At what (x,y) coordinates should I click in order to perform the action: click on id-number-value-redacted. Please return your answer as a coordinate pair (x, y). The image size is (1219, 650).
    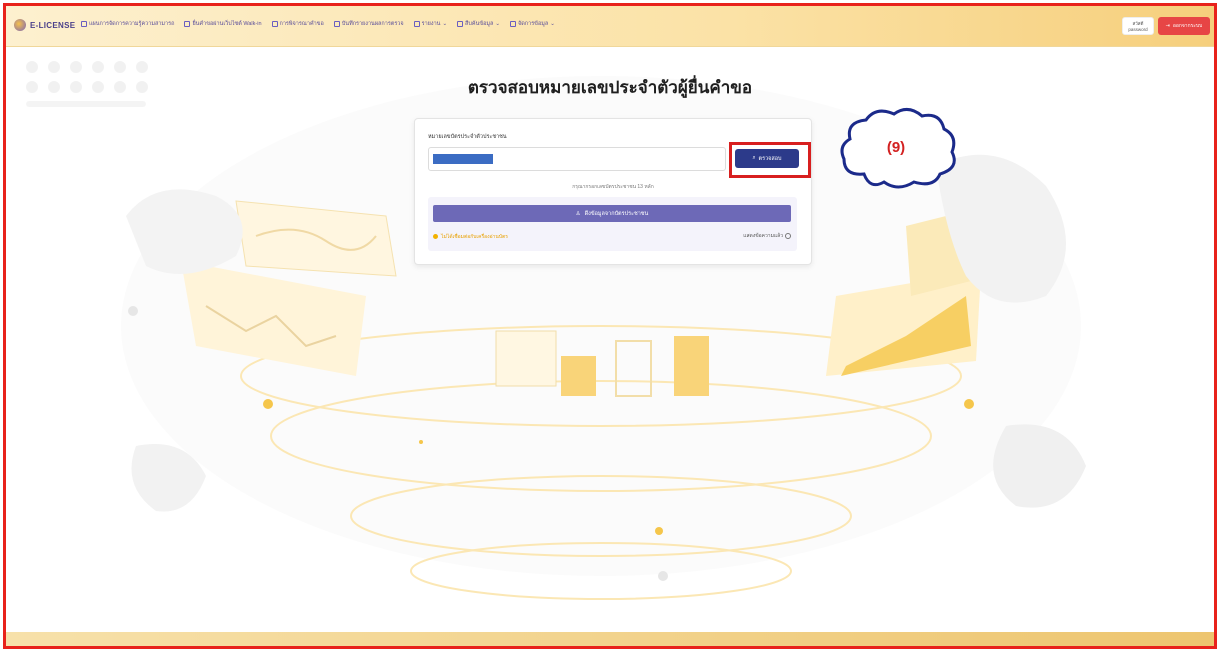
    Looking at the image, I should click on (463, 159).